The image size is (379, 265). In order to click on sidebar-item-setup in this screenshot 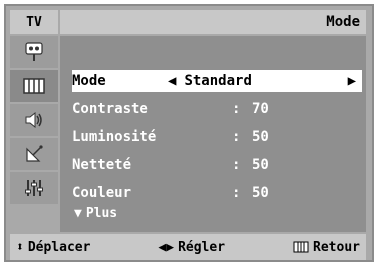, I will do `click(34, 188)`.